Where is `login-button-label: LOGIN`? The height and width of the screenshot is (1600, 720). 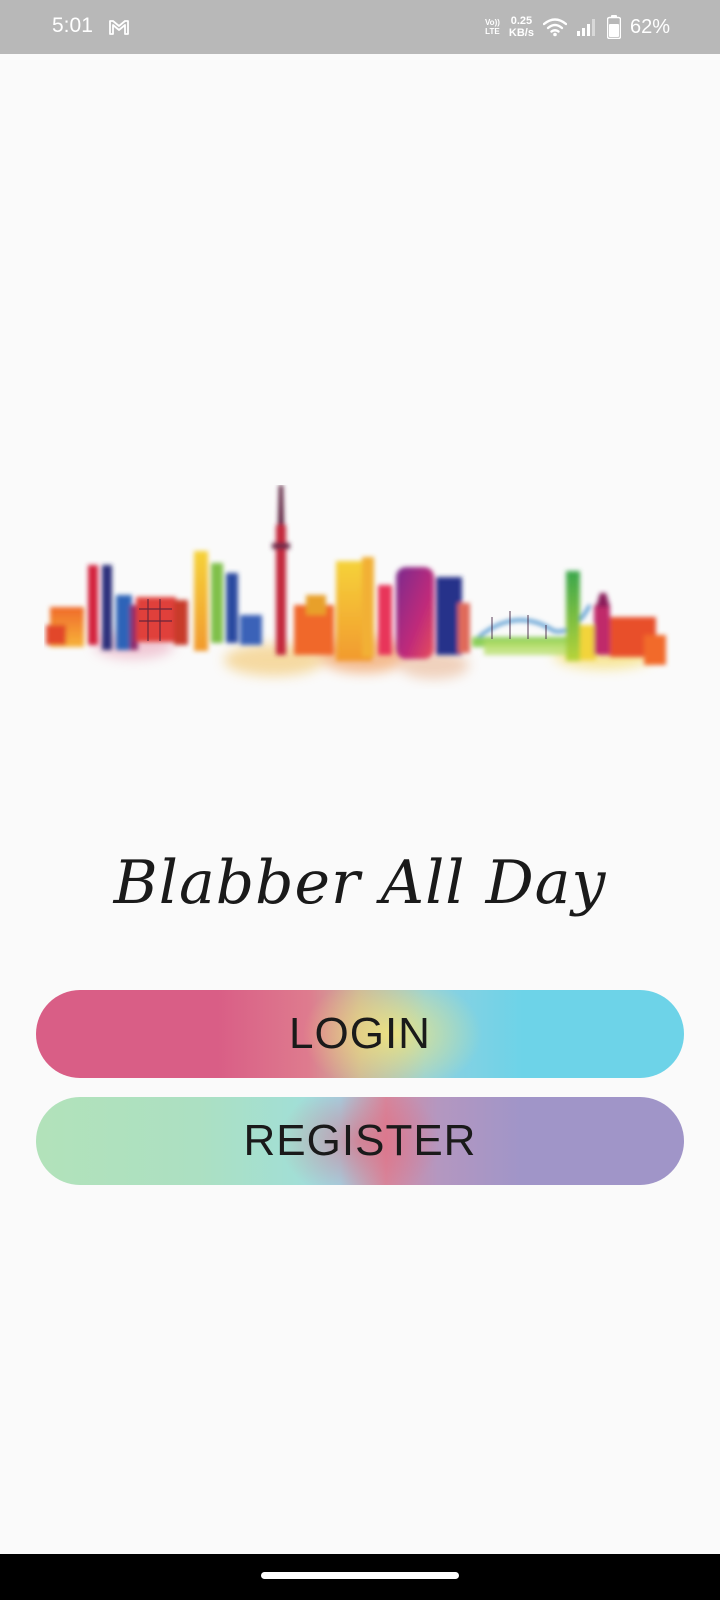
login-button-label: LOGIN is located at coordinates (360, 1033).